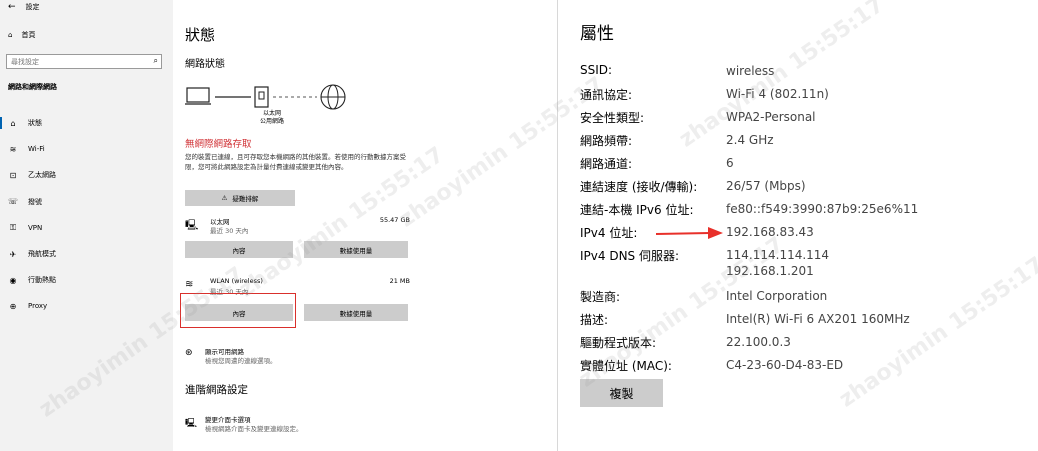  I want to click on airplane-icon: ✈, so click(13, 254).